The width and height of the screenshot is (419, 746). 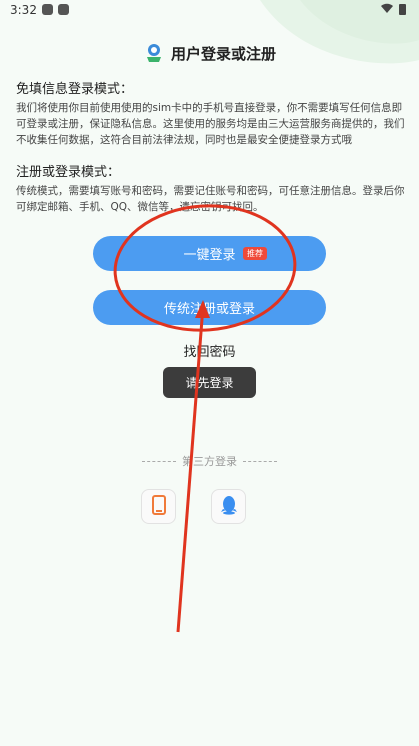 I want to click on third-party-divider: 第三方登录, so click(x=209, y=461).